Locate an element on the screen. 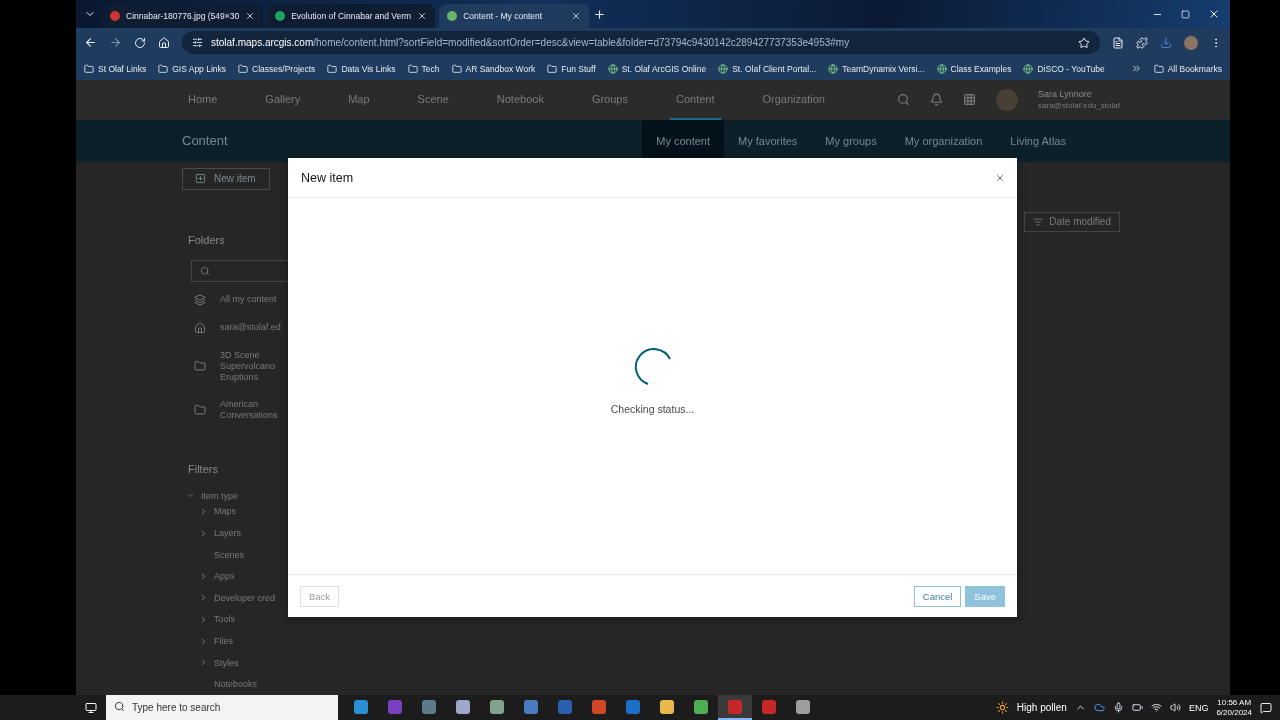 The width and height of the screenshot is (1280, 720). battery-icon is located at coordinates (1137, 707).